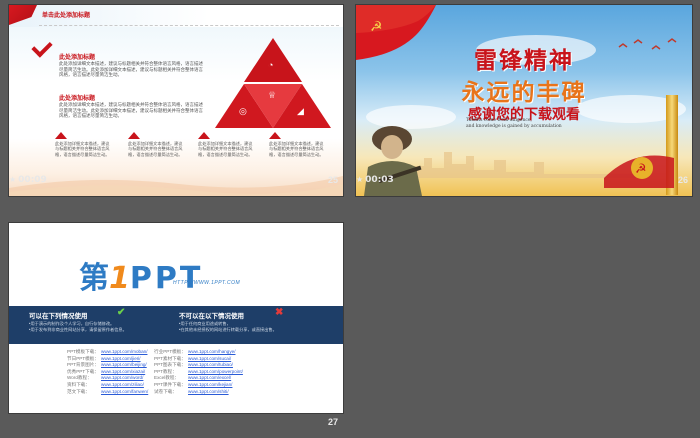  What do you see at coordinates (279, 312) in the screenshot?
I see `cross-icon: ✖` at bounding box center [279, 312].